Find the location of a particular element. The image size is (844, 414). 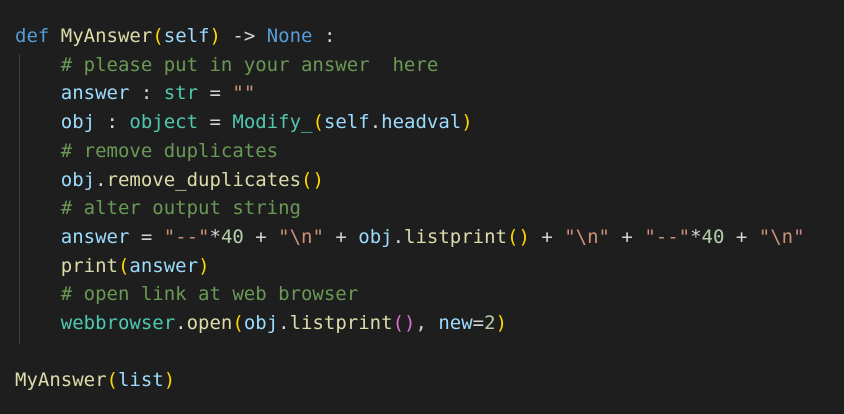

code-token: def is located at coordinates (32, 36).